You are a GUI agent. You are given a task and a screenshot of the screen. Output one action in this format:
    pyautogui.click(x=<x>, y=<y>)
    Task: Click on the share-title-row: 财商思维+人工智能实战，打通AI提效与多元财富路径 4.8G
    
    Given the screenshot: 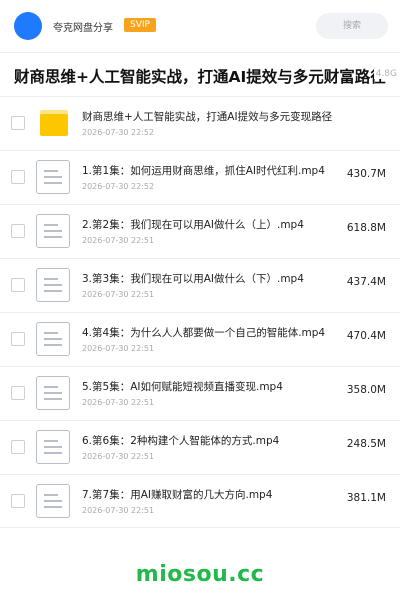 What is the action you would take?
    pyautogui.click(x=200, y=75)
    